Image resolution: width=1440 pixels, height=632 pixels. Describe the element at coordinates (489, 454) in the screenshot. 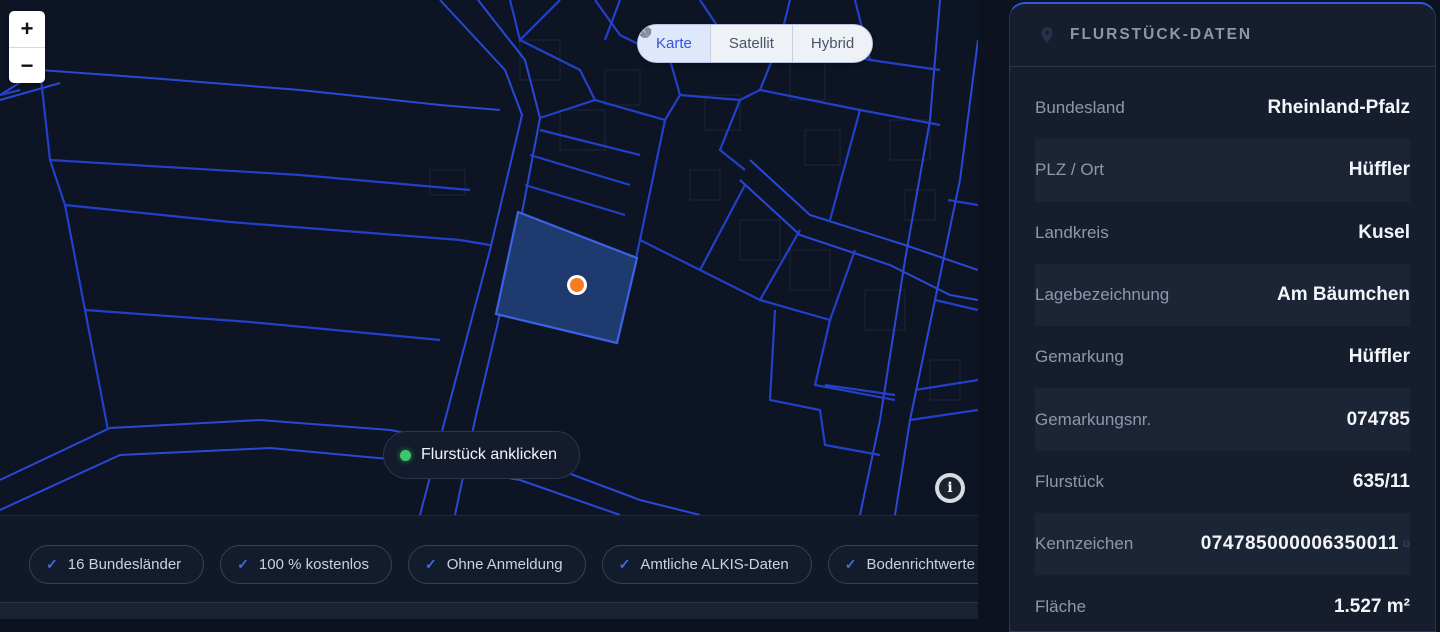

I see `hint-text: Flurstück anklicken` at that location.